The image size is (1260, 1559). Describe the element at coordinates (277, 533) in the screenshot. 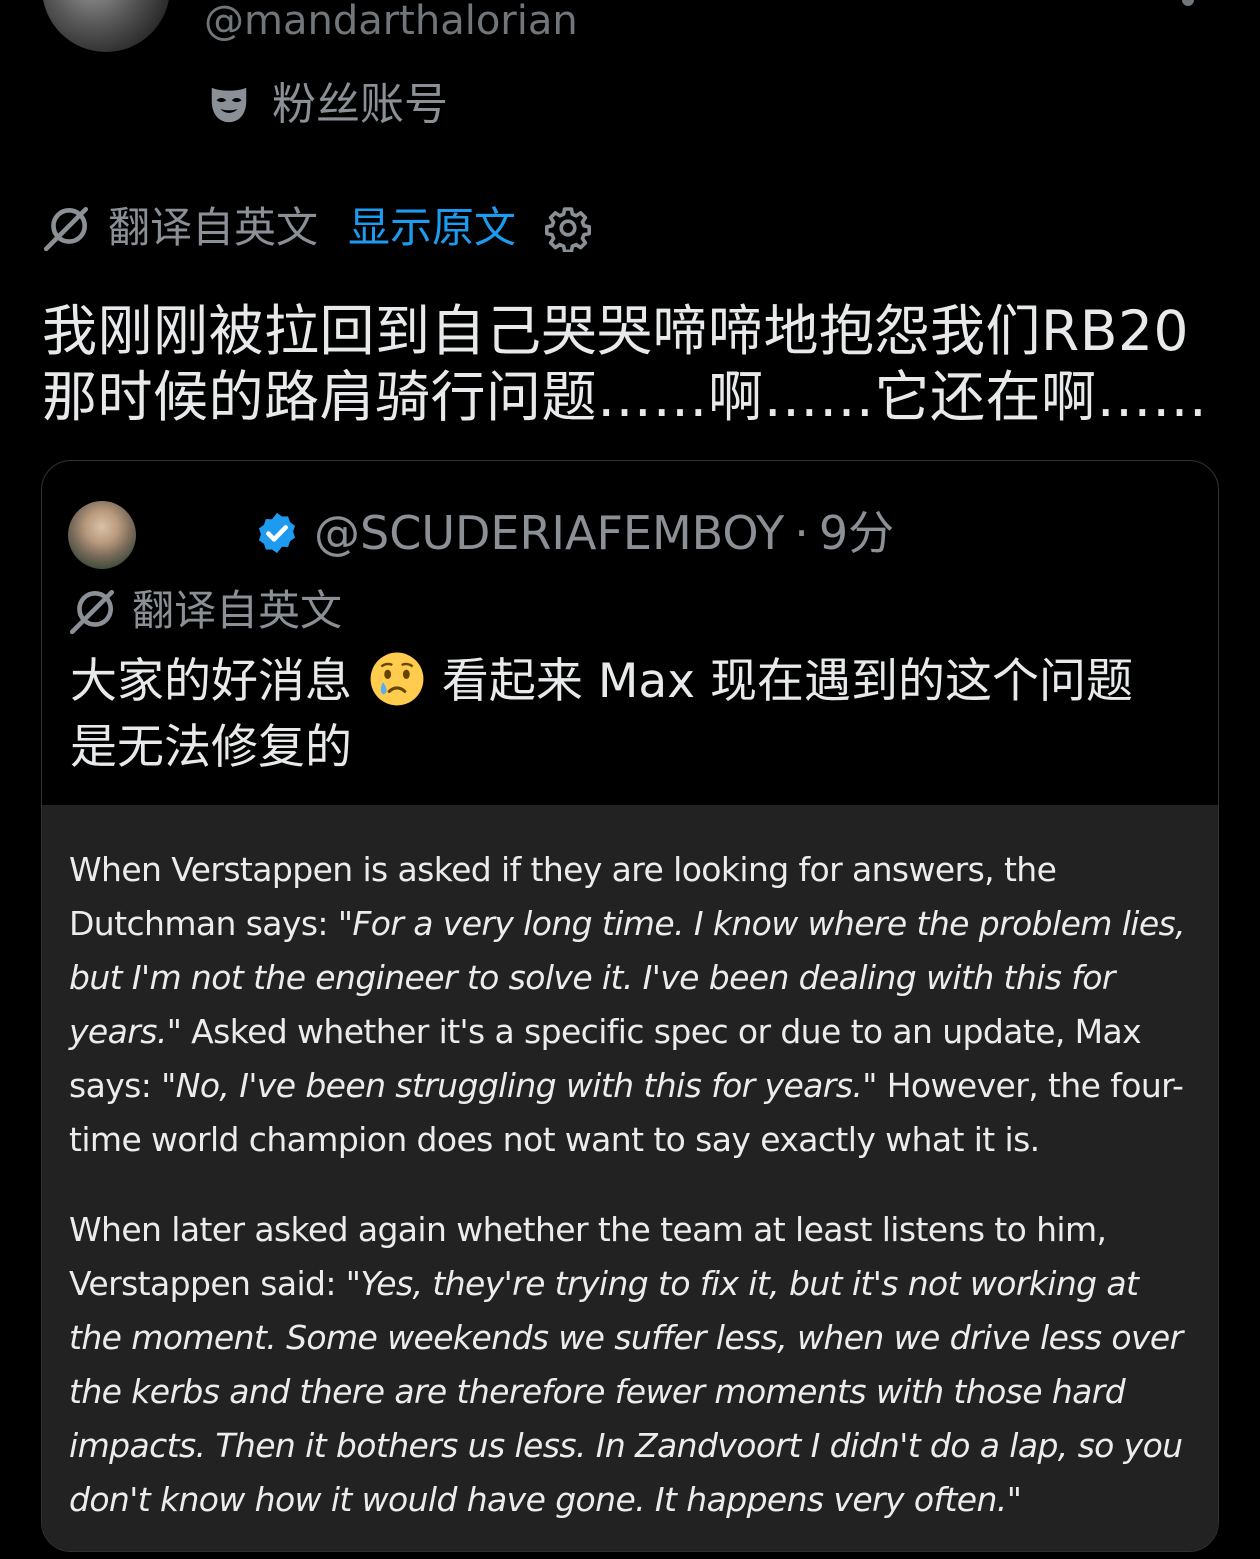

I see `verified-badge-icon` at that location.